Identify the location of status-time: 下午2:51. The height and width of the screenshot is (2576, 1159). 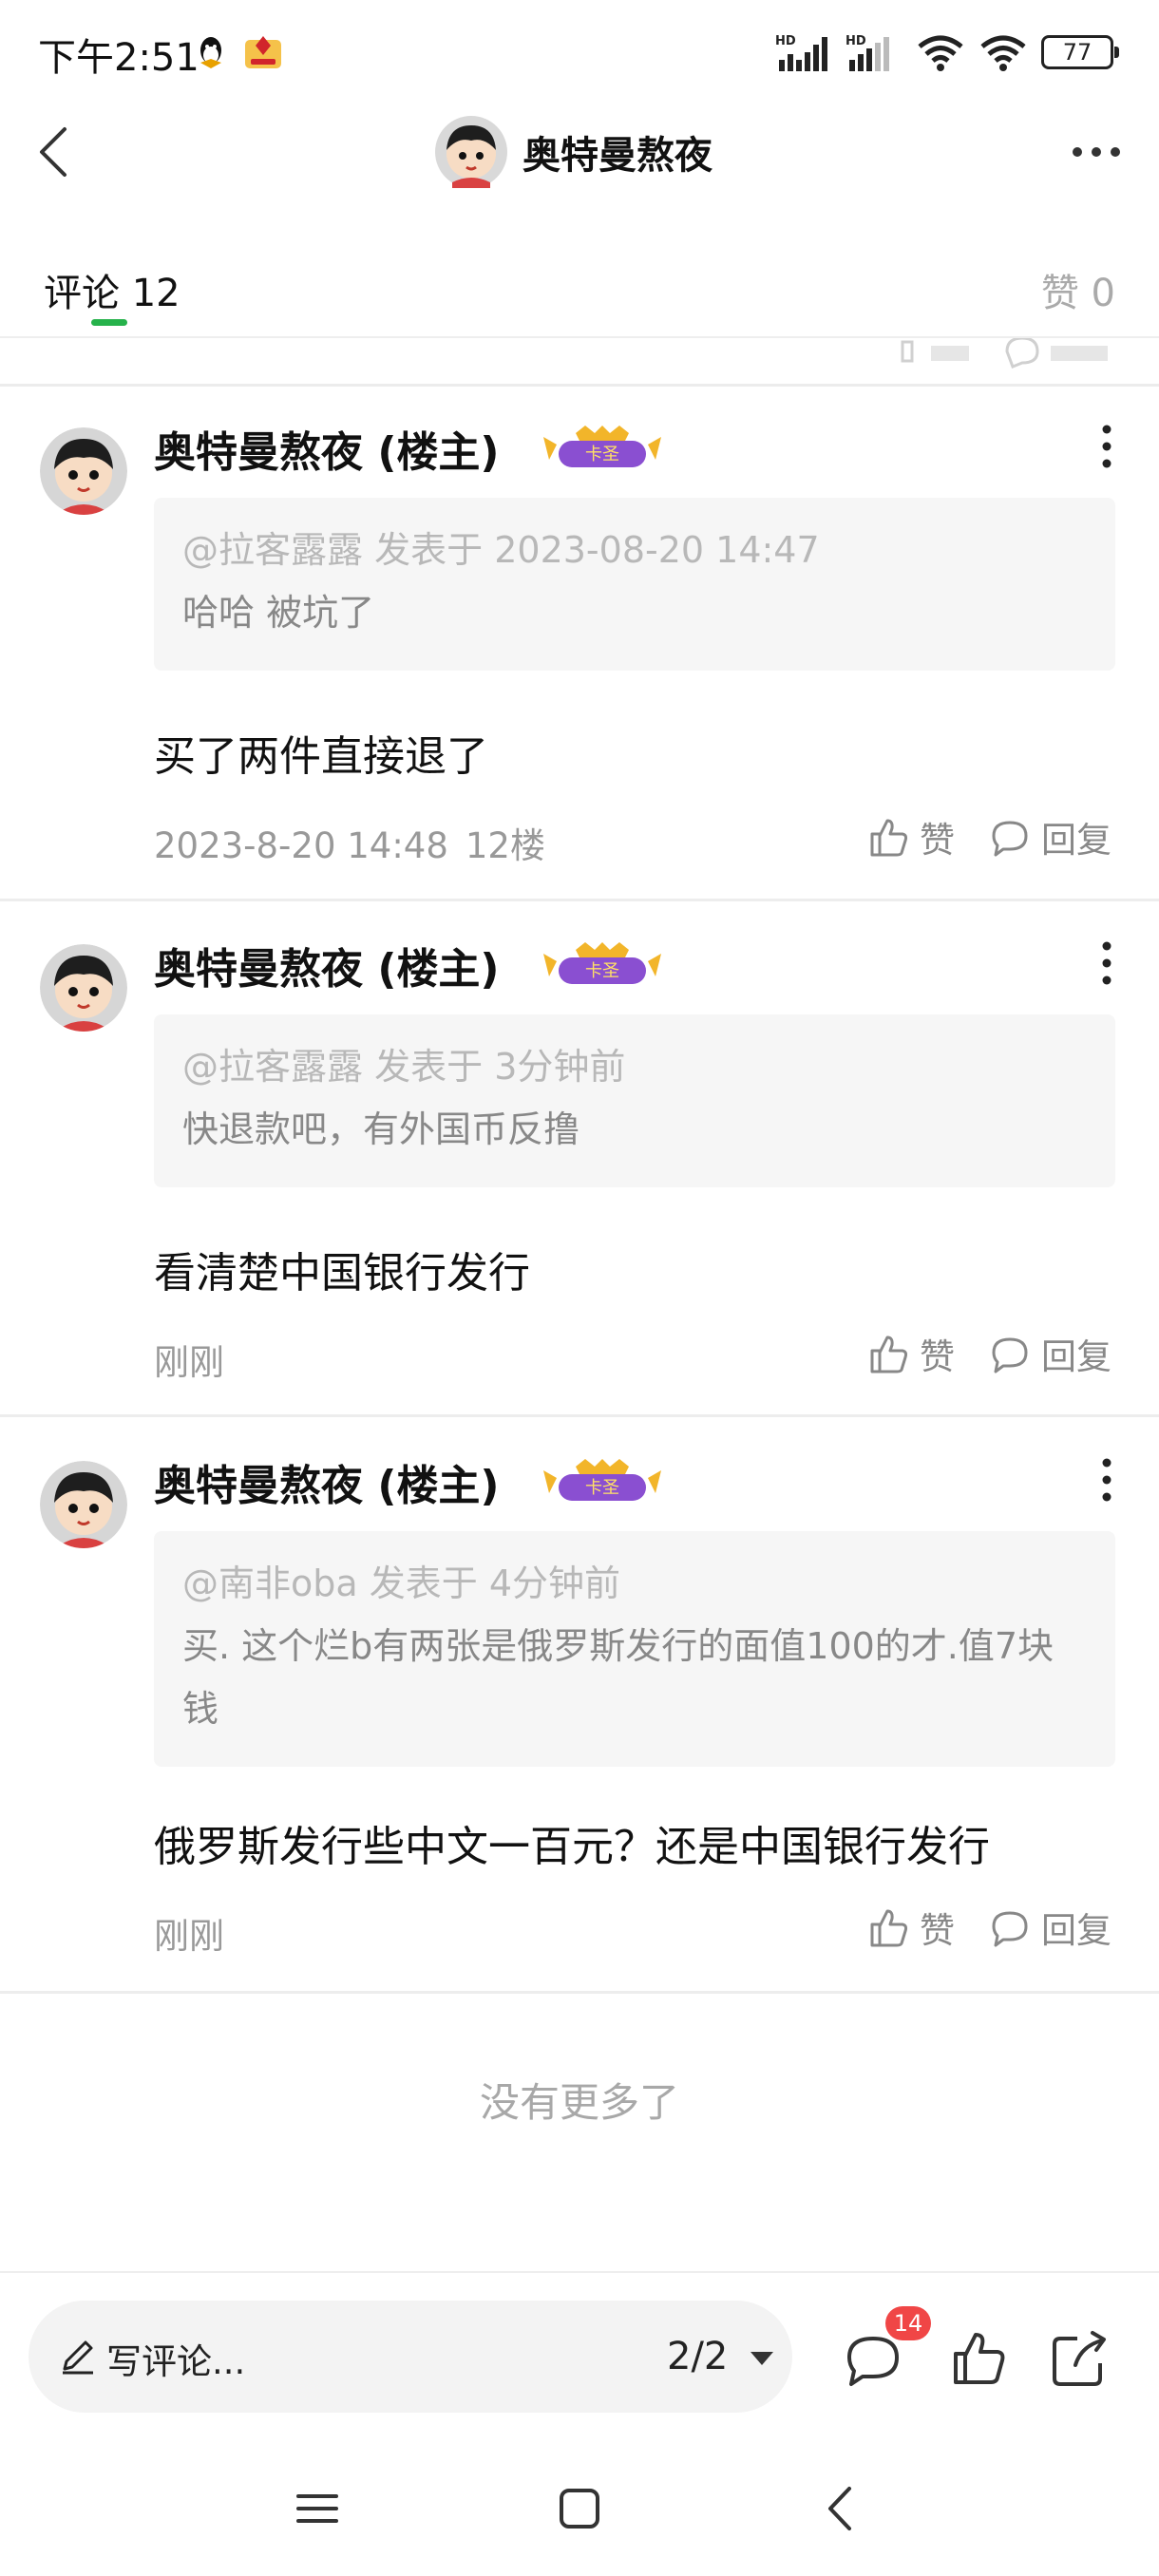
(119, 58).